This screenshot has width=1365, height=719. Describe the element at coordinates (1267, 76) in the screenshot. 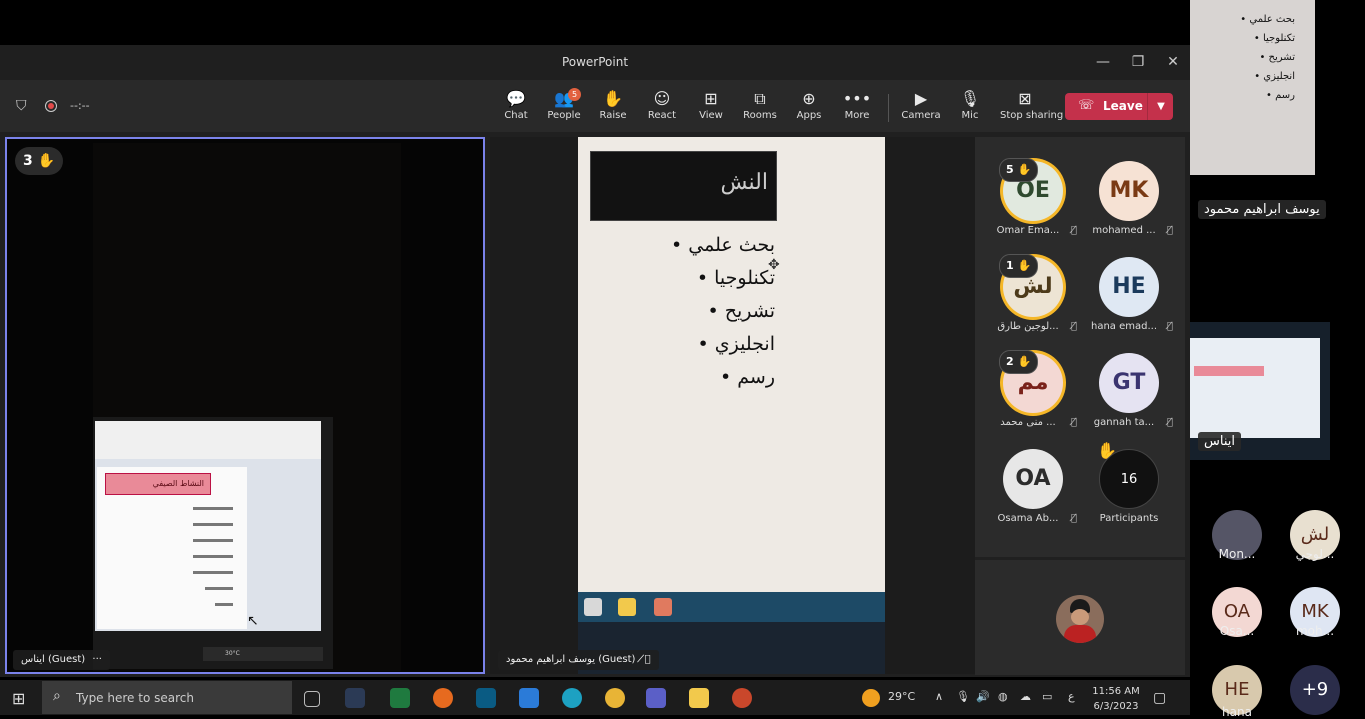

I see `secondary-slide-bullet: انجليزي` at that location.